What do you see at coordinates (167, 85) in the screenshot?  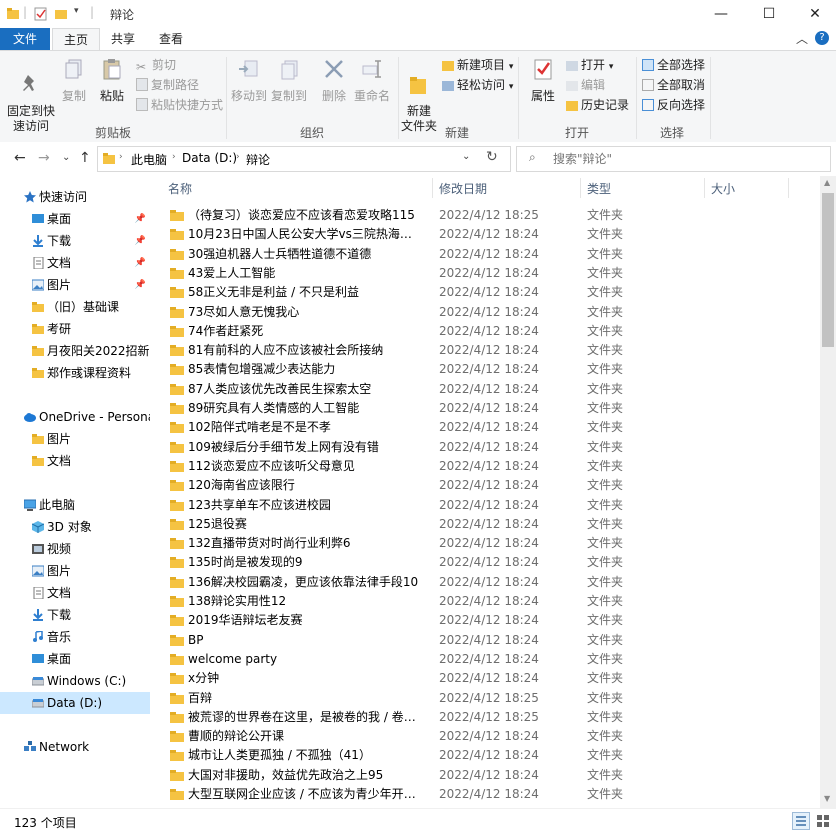 I see `copy-path-button: 复制路径` at bounding box center [167, 85].